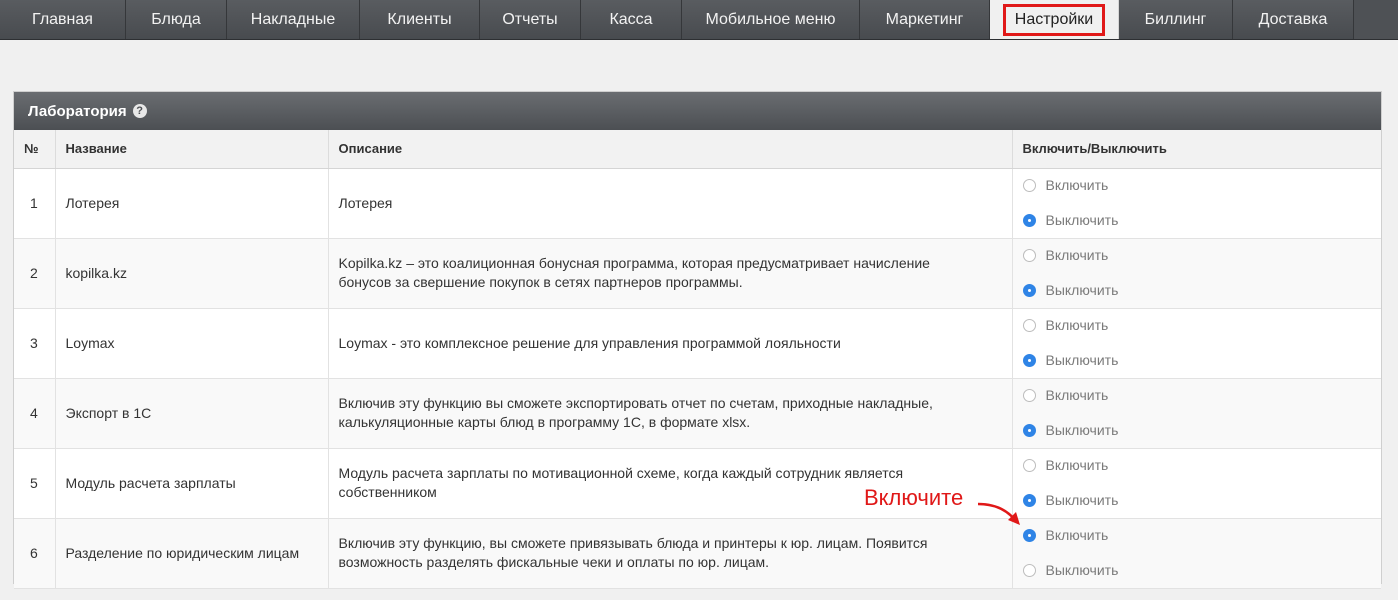 This screenshot has height=600, width=1398. I want to click on table-row: 1 Лотерея Лотерея Включить Выключить, so click(698, 203).